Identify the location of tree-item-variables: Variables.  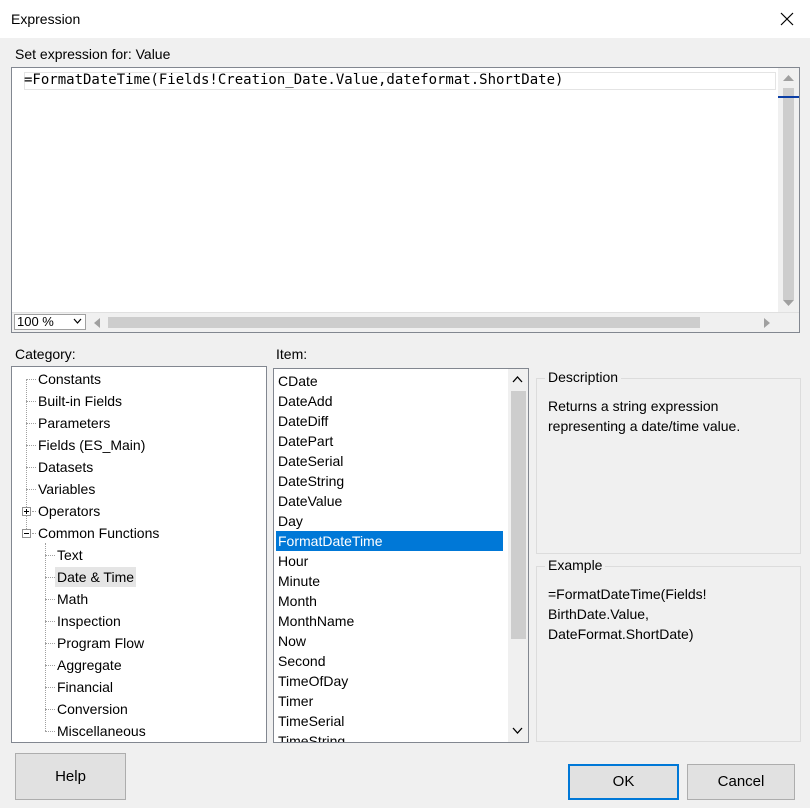
(66, 489).